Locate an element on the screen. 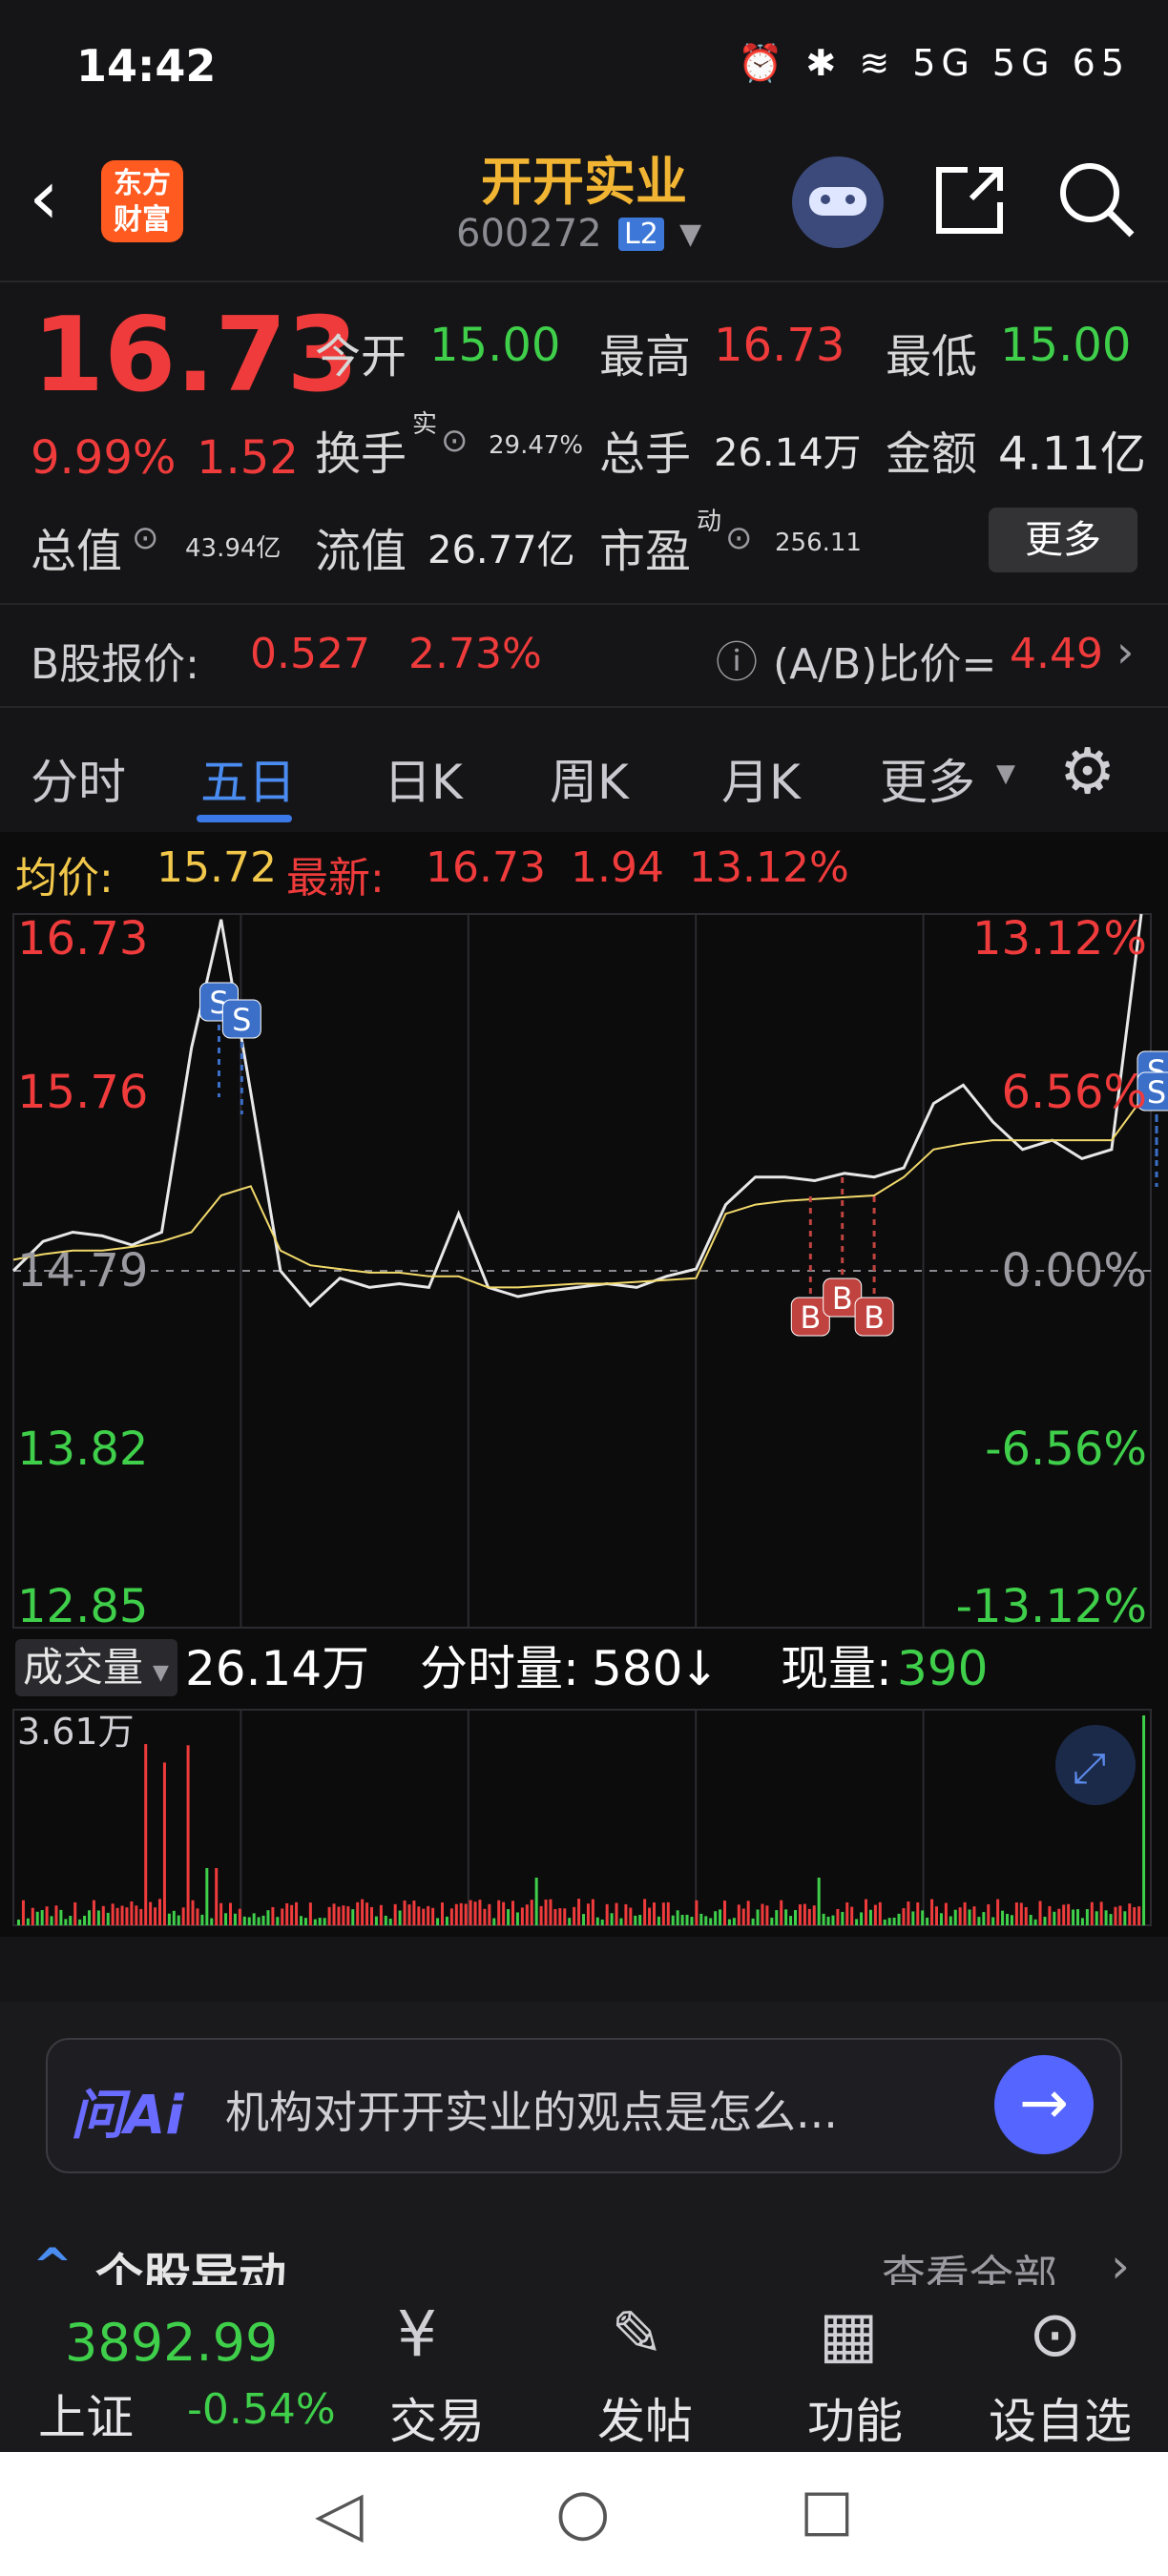  turnover-sup: 实 is located at coordinates (425, 424).